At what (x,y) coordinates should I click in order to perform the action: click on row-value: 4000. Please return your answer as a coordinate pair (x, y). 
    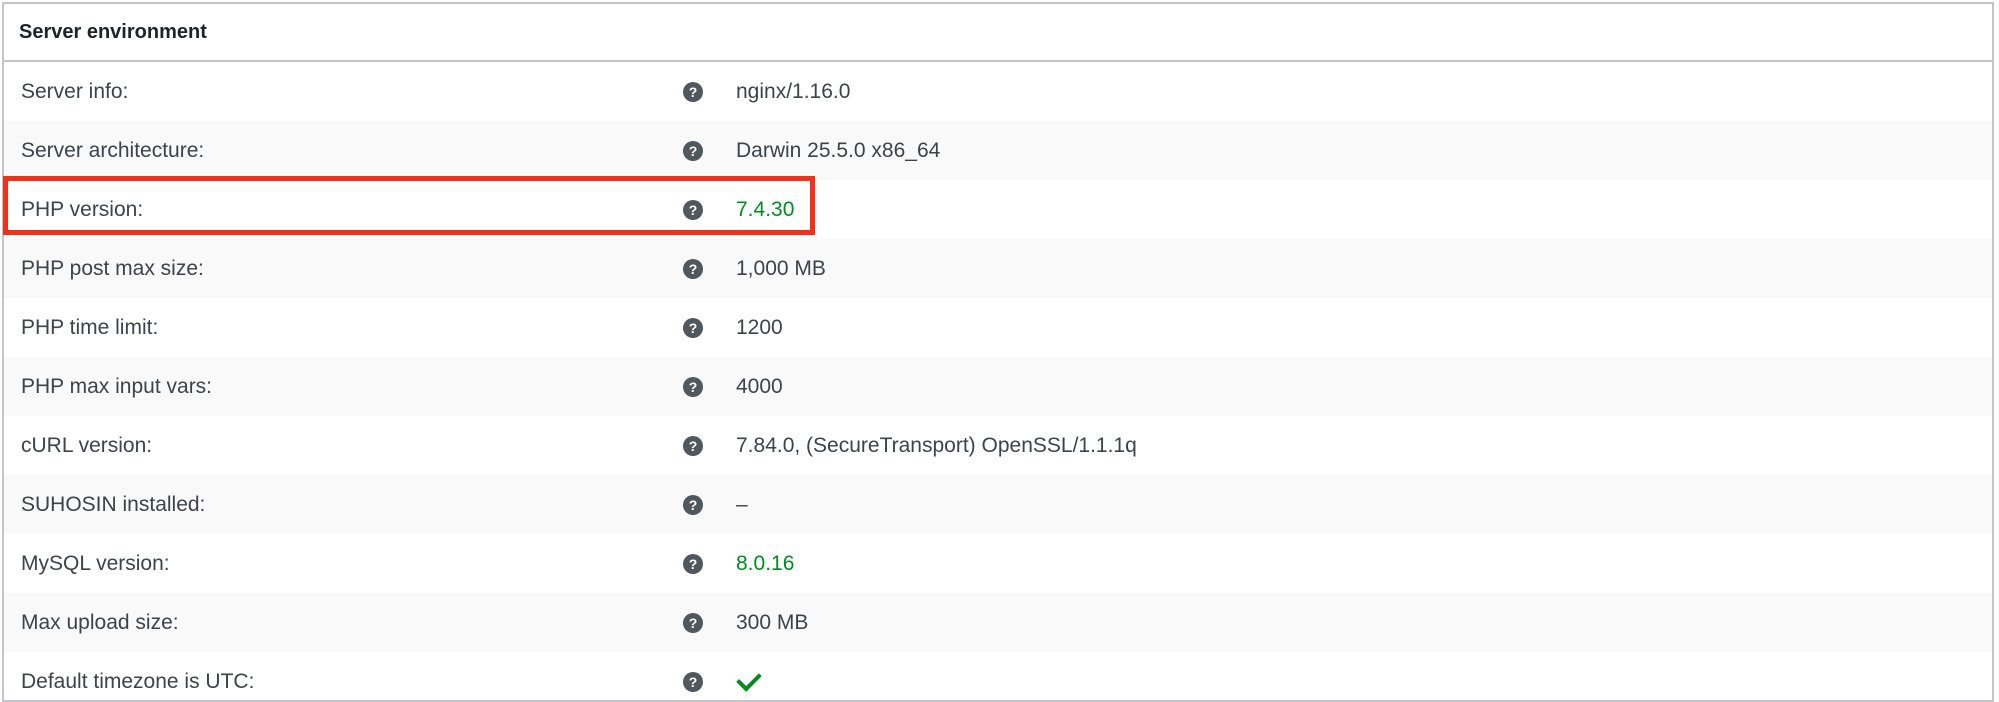
    Looking at the image, I should click on (759, 386).